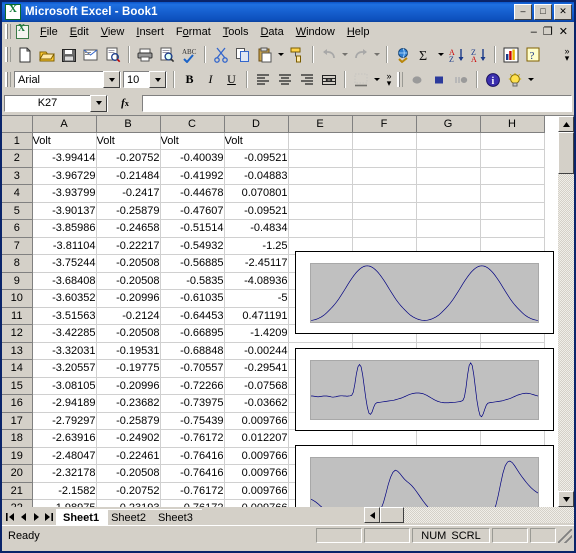 The height and width of the screenshot is (553, 576). What do you see at coordinates (192, 281) in the screenshot?
I see `grid-cell: -0.5835` at bounding box center [192, 281].